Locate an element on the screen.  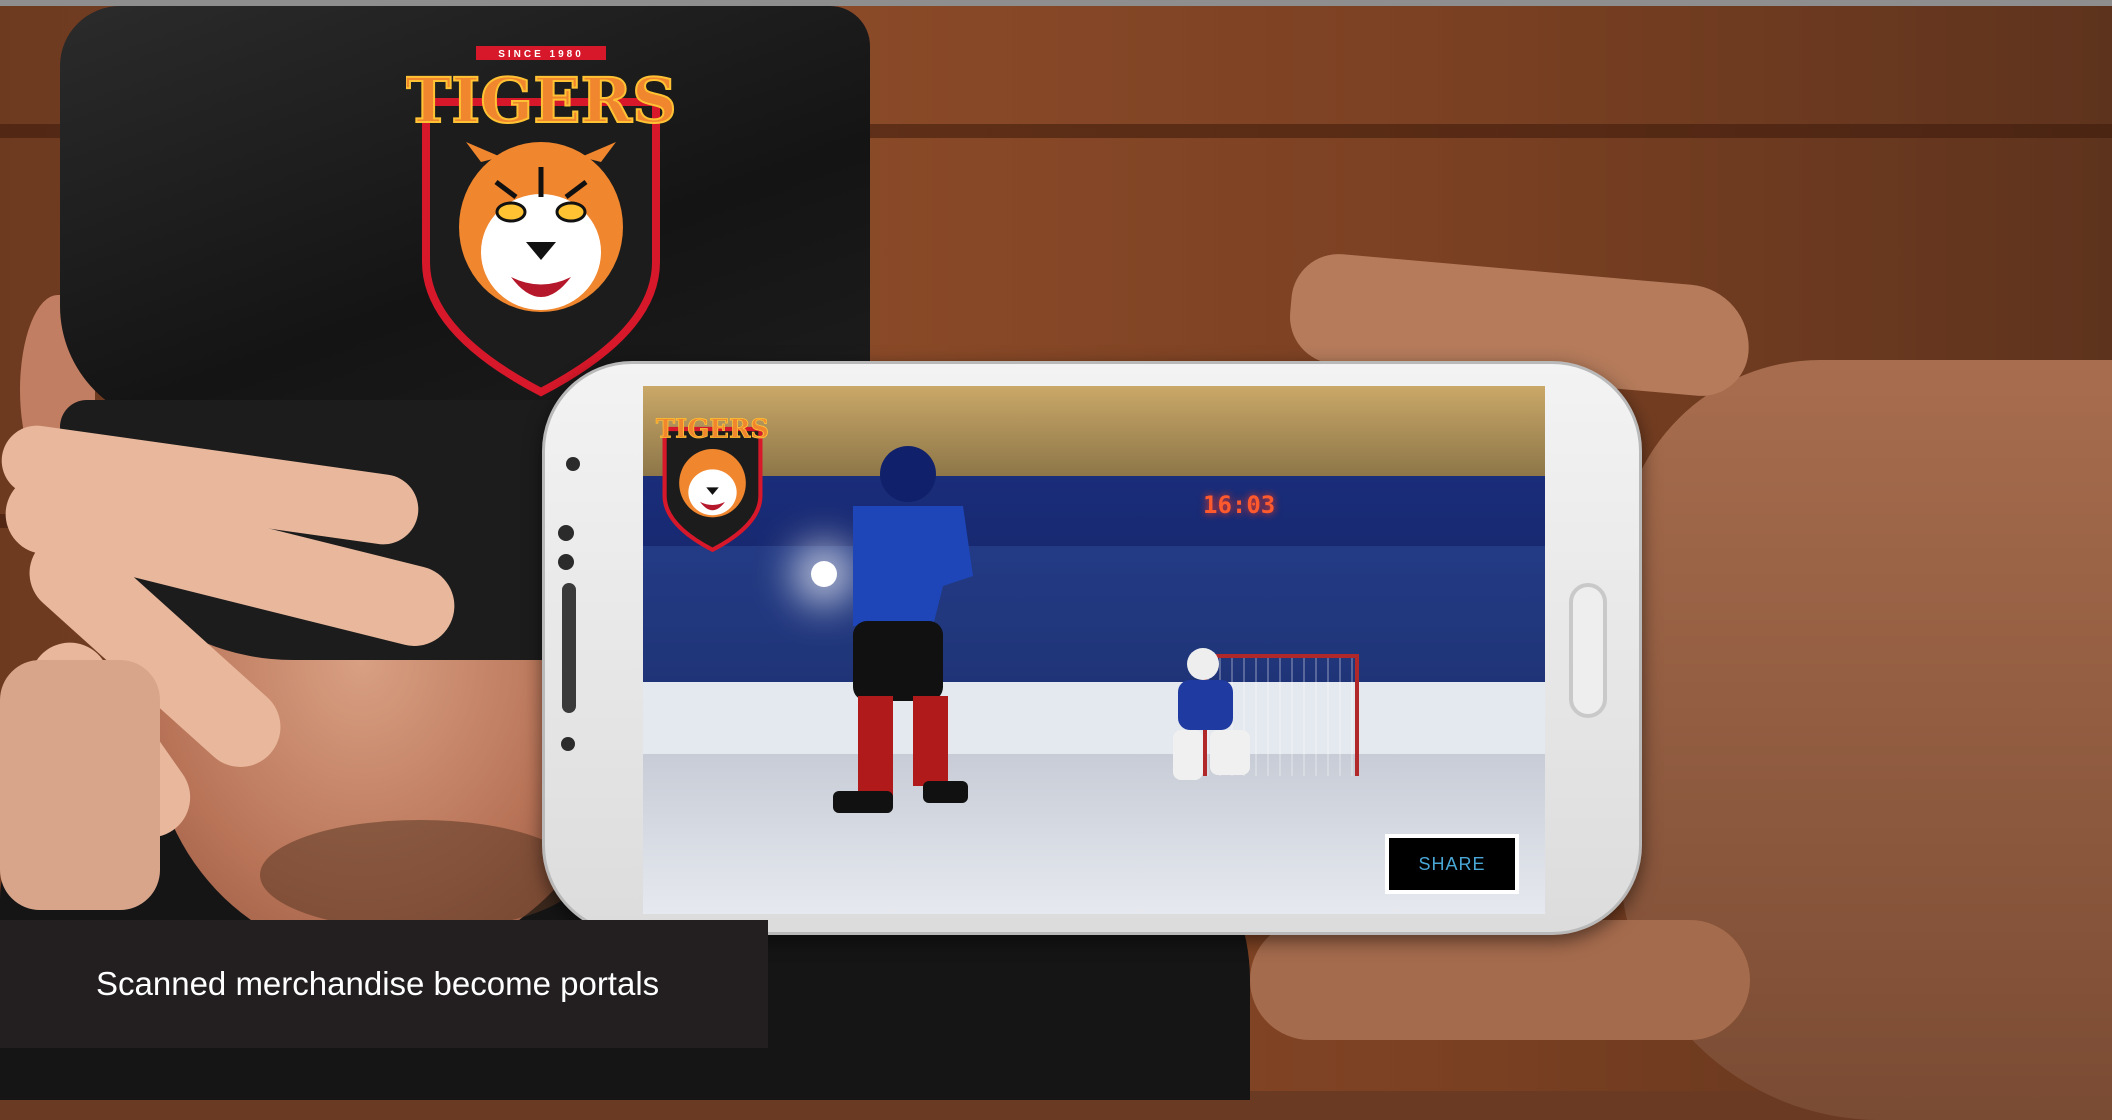
caption-banner: Scanned merchandise become portals is located at coordinates (384, 984).